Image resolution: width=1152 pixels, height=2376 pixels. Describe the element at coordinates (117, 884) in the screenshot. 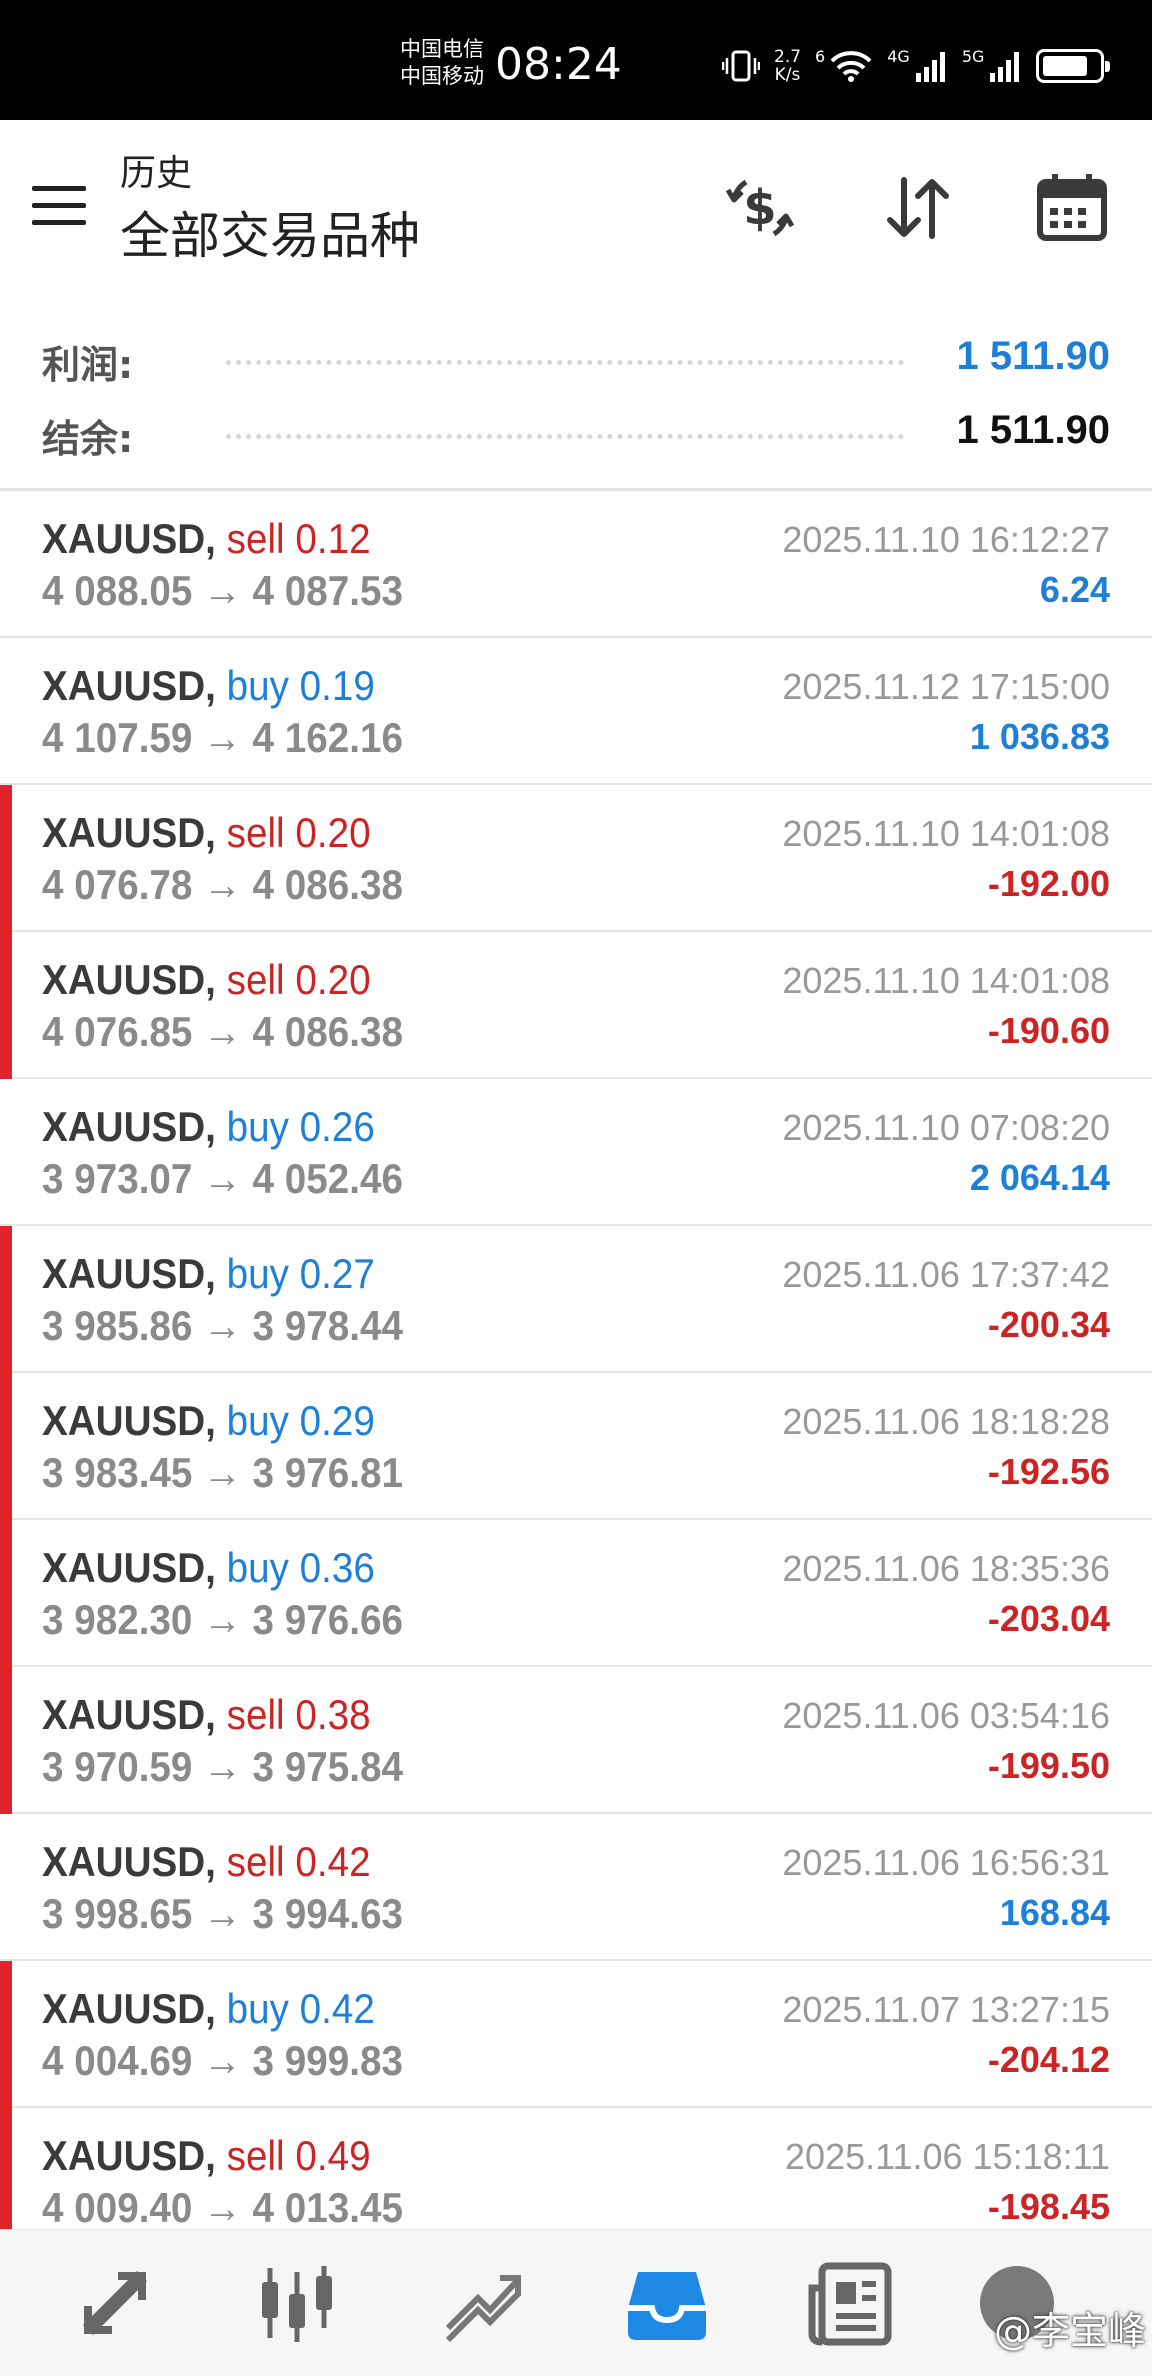

I see `open-price: 4 076.78` at that location.